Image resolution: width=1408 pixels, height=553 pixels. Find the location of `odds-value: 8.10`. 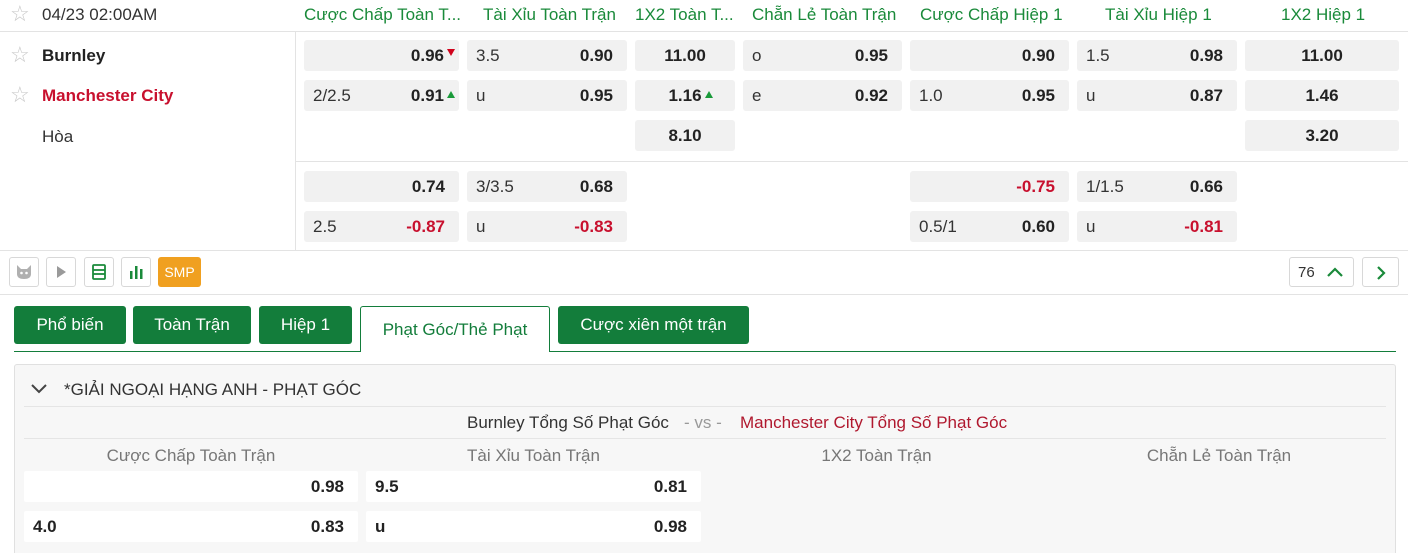

odds-value: 8.10 is located at coordinates (685, 135).